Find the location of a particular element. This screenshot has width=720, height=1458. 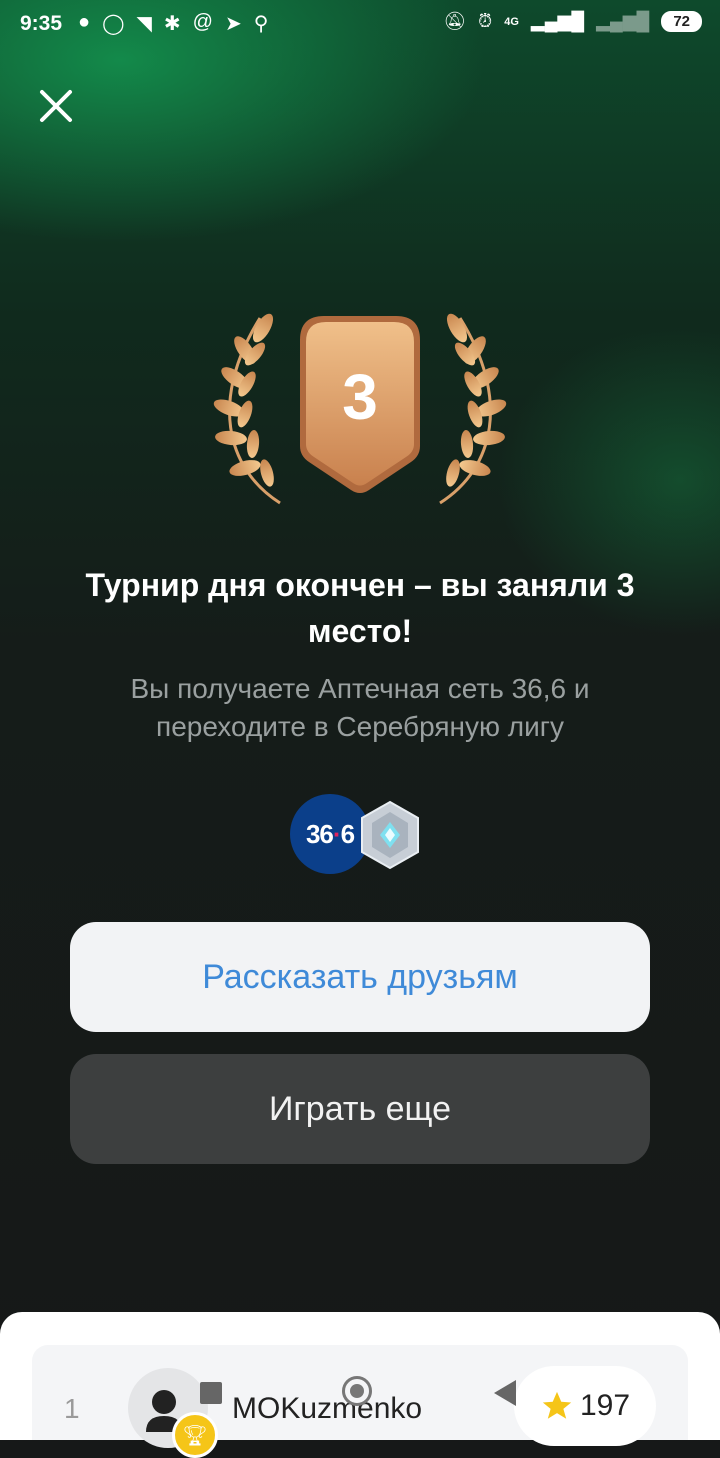

battery-icon: 72 is located at coordinates (681, 21).